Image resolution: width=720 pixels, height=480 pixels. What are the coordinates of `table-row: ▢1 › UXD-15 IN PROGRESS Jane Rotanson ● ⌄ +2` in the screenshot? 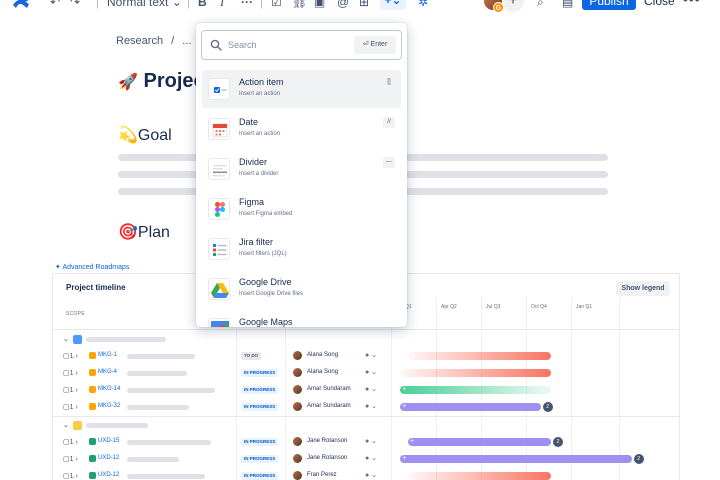 It's located at (366, 442).